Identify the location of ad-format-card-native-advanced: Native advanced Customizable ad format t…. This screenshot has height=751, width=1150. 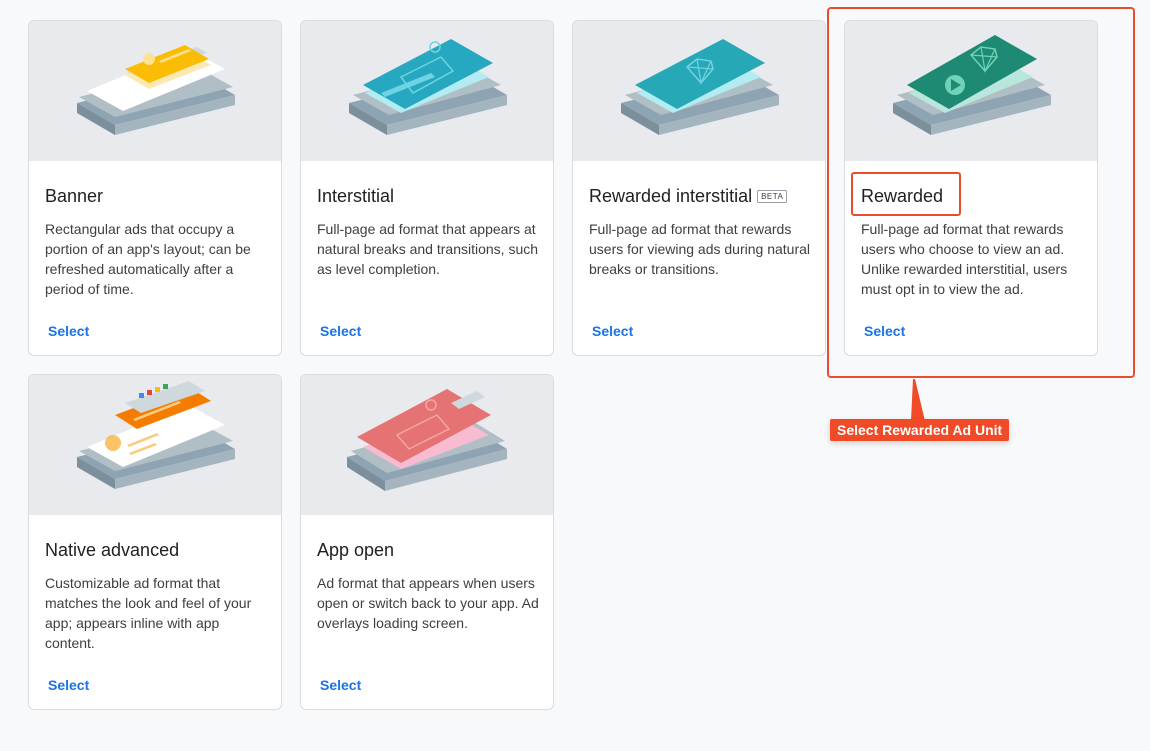
(155, 542).